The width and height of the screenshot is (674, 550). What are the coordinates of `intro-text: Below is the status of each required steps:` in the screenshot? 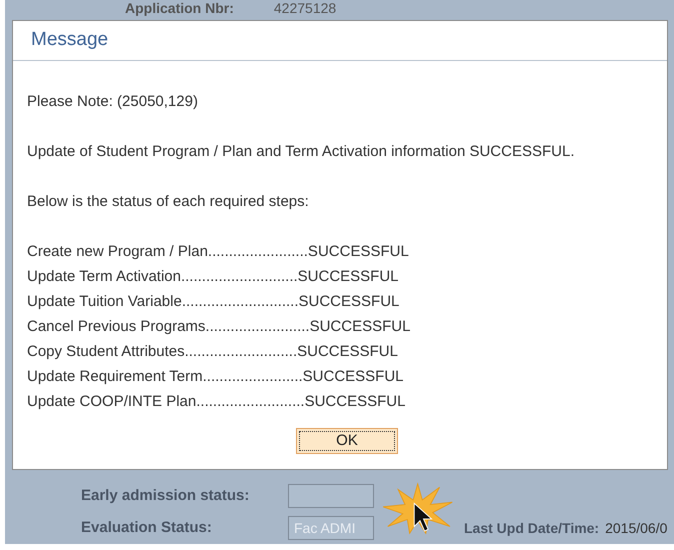 It's located at (168, 202).